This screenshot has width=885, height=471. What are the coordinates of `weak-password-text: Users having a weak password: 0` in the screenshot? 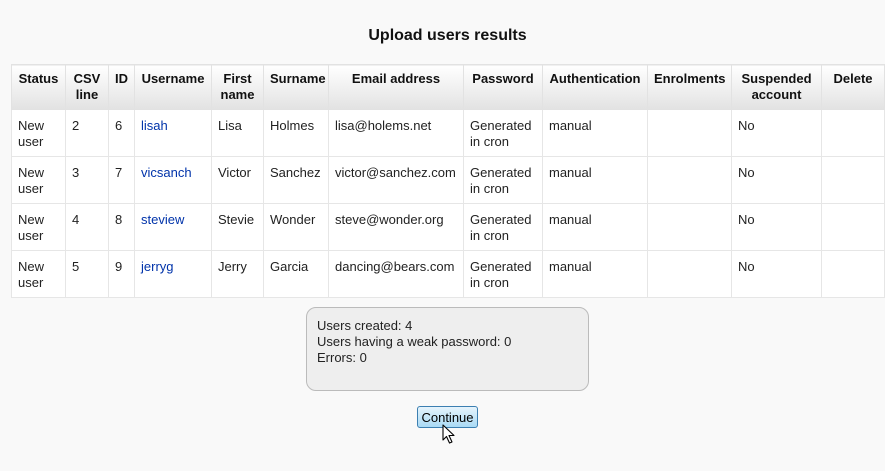 It's located at (414, 341).